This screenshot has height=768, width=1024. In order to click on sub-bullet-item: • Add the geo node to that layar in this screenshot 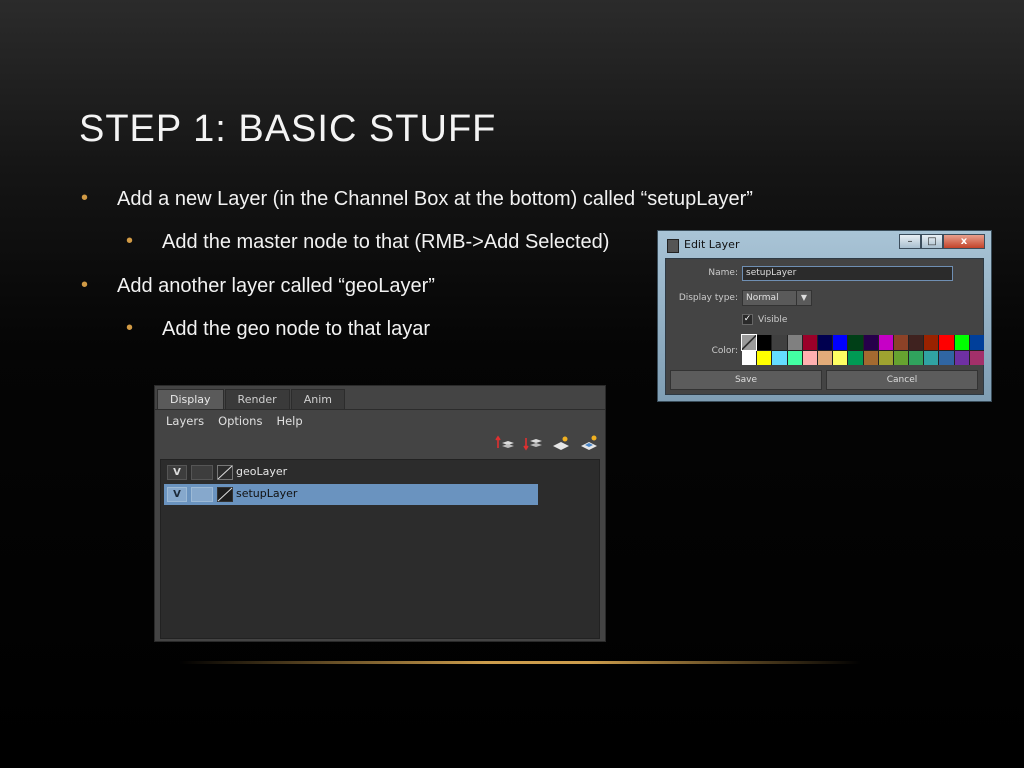, I will do `click(278, 329)`.